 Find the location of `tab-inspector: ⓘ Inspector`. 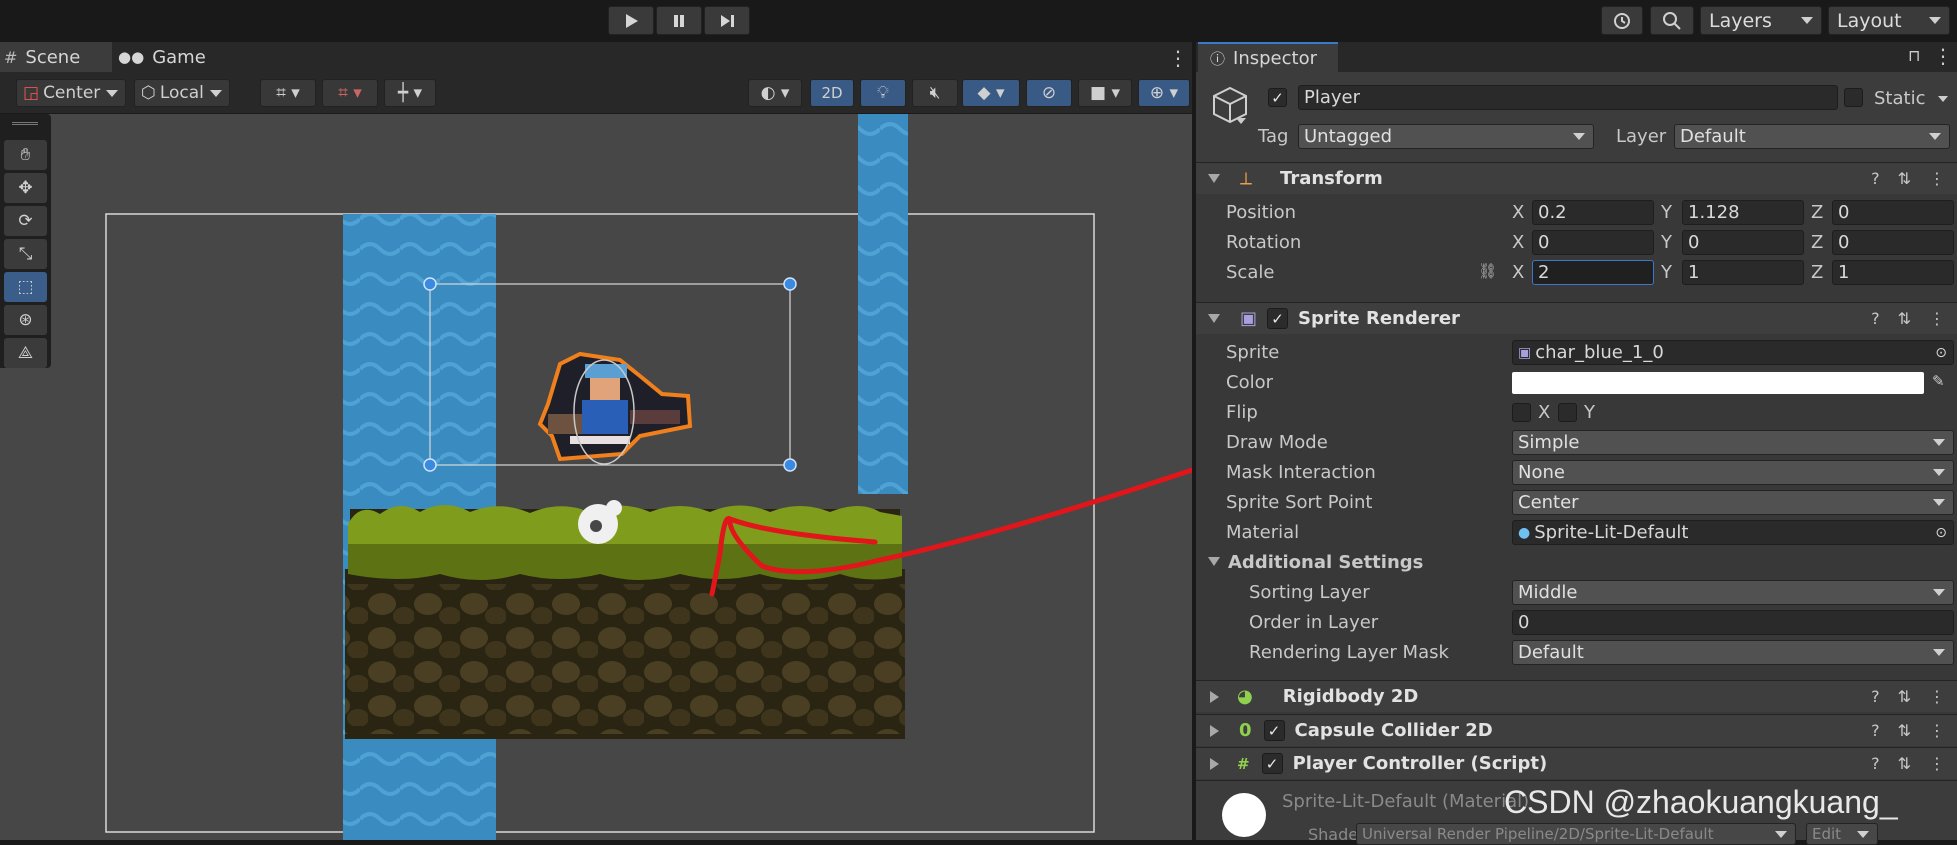

tab-inspector: ⓘ Inspector is located at coordinates (1268, 57).